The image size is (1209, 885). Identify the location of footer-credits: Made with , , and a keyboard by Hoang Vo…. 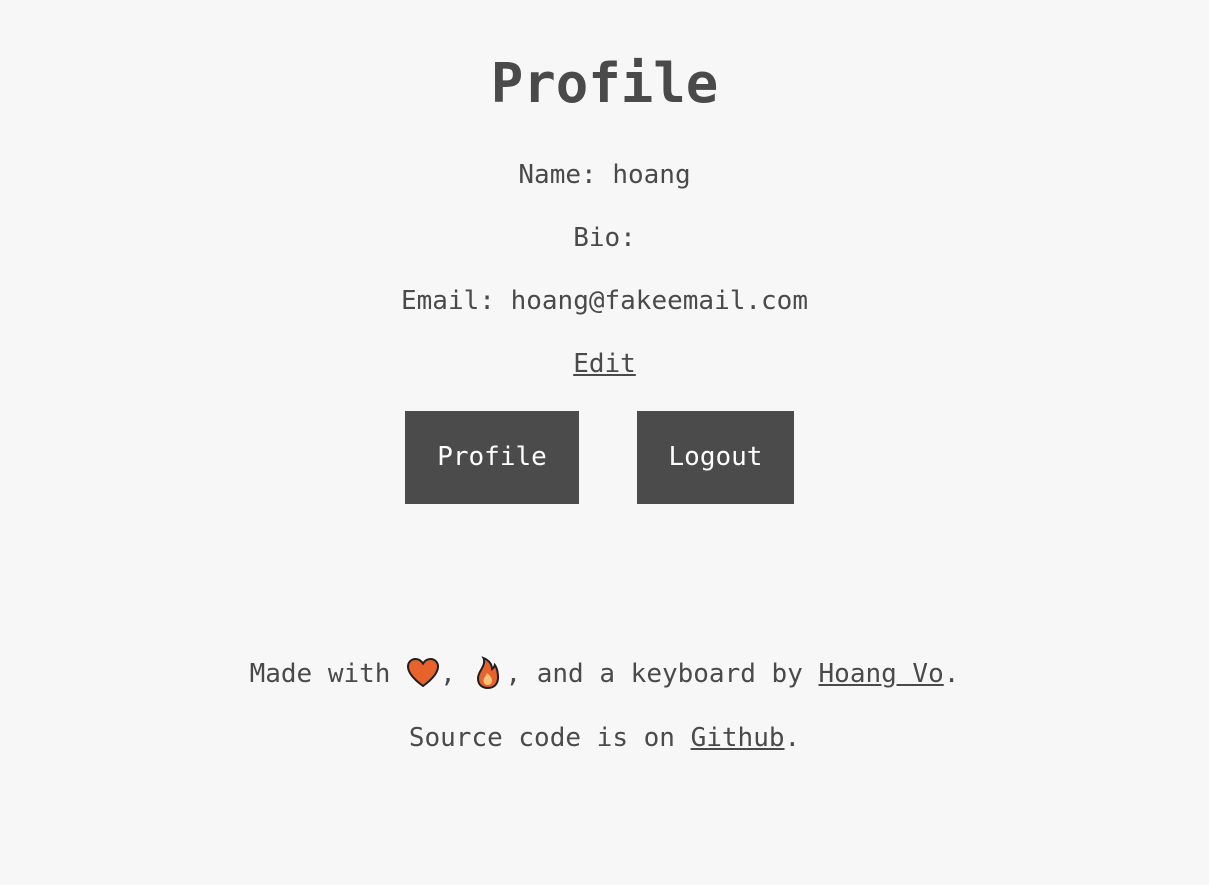
(604, 674).